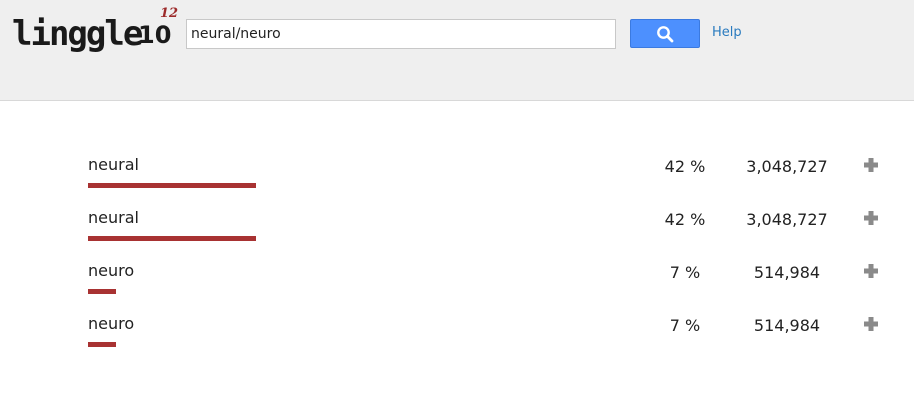 The height and width of the screenshot is (402, 914). Describe the element at coordinates (401, 34) in the screenshot. I see `search-input` at that location.